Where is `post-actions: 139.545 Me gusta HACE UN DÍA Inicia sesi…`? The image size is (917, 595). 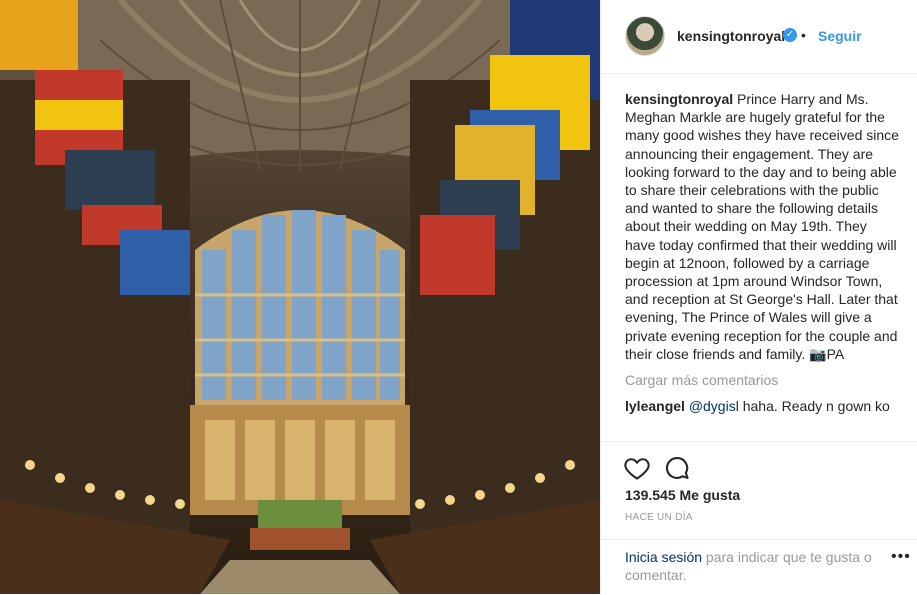 post-actions: 139.545 Me gusta HACE UN DÍA Inicia sesi… is located at coordinates (759, 517).